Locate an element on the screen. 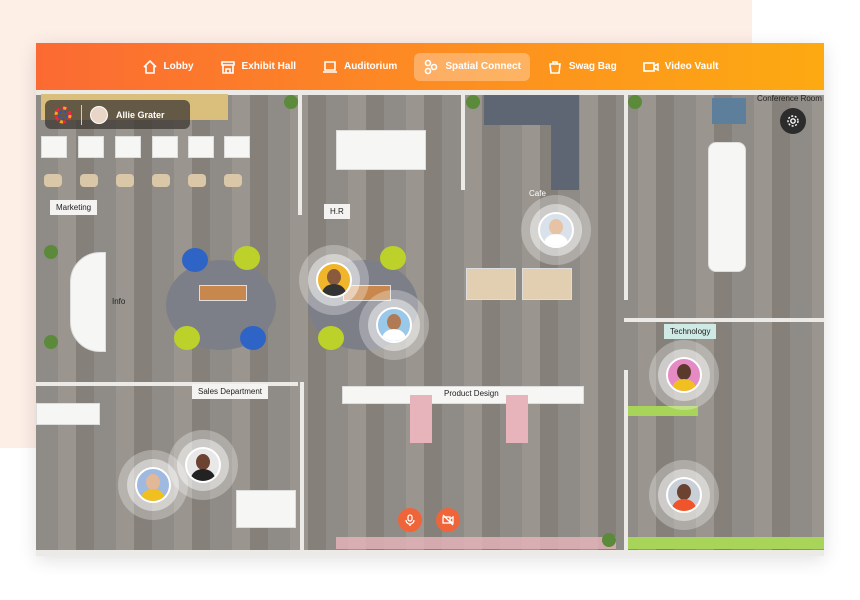 The width and height of the screenshot is (860, 600). room-label-conference: Conference Room is located at coordinates (789, 98).